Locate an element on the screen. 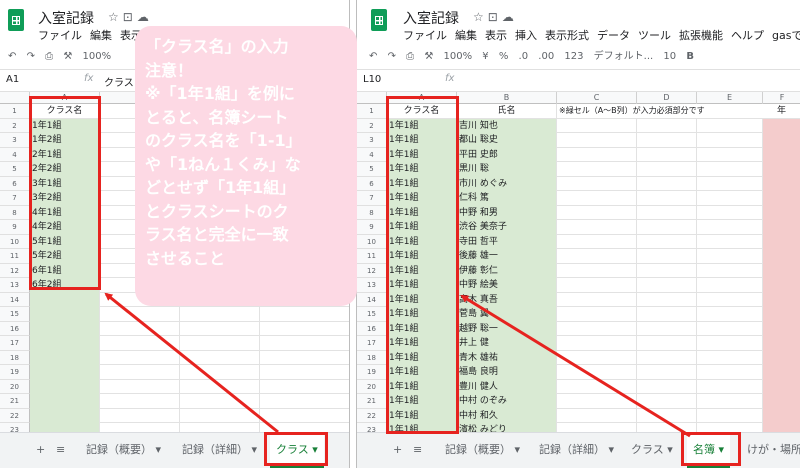 This screenshot has height=468, width=800. currency-button: ¥ is located at coordinates (485, 57).